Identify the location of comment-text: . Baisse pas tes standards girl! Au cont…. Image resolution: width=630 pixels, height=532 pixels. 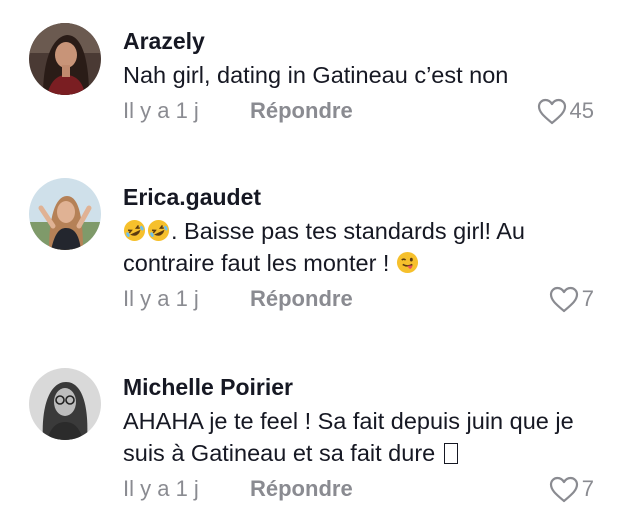
(361, 247).